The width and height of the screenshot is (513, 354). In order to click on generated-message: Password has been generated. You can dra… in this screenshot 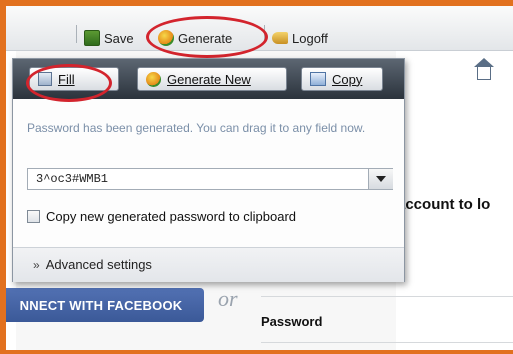, I will do `click(196, 128)`.